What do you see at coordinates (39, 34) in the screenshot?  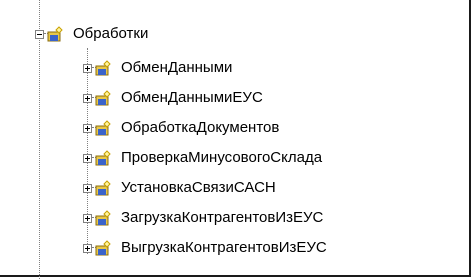 I see `minus-icon` at bounding box center [39, 34].